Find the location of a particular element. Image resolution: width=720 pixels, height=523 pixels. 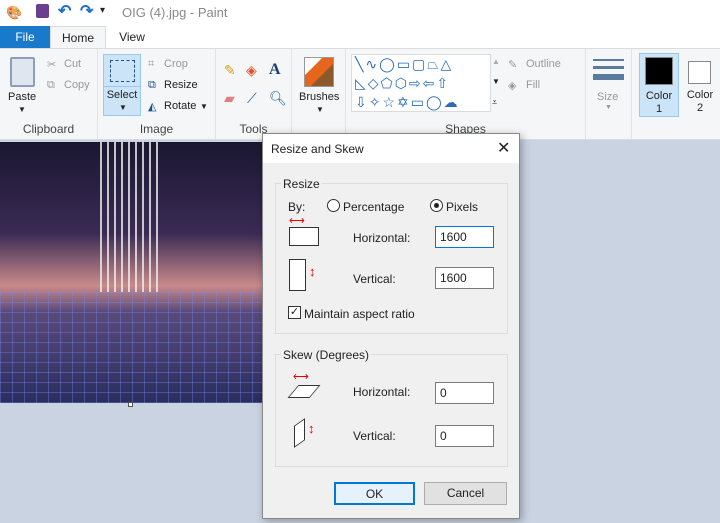

maintain-aspect-checkbox: ✓ is located at coordinates (294, 312).